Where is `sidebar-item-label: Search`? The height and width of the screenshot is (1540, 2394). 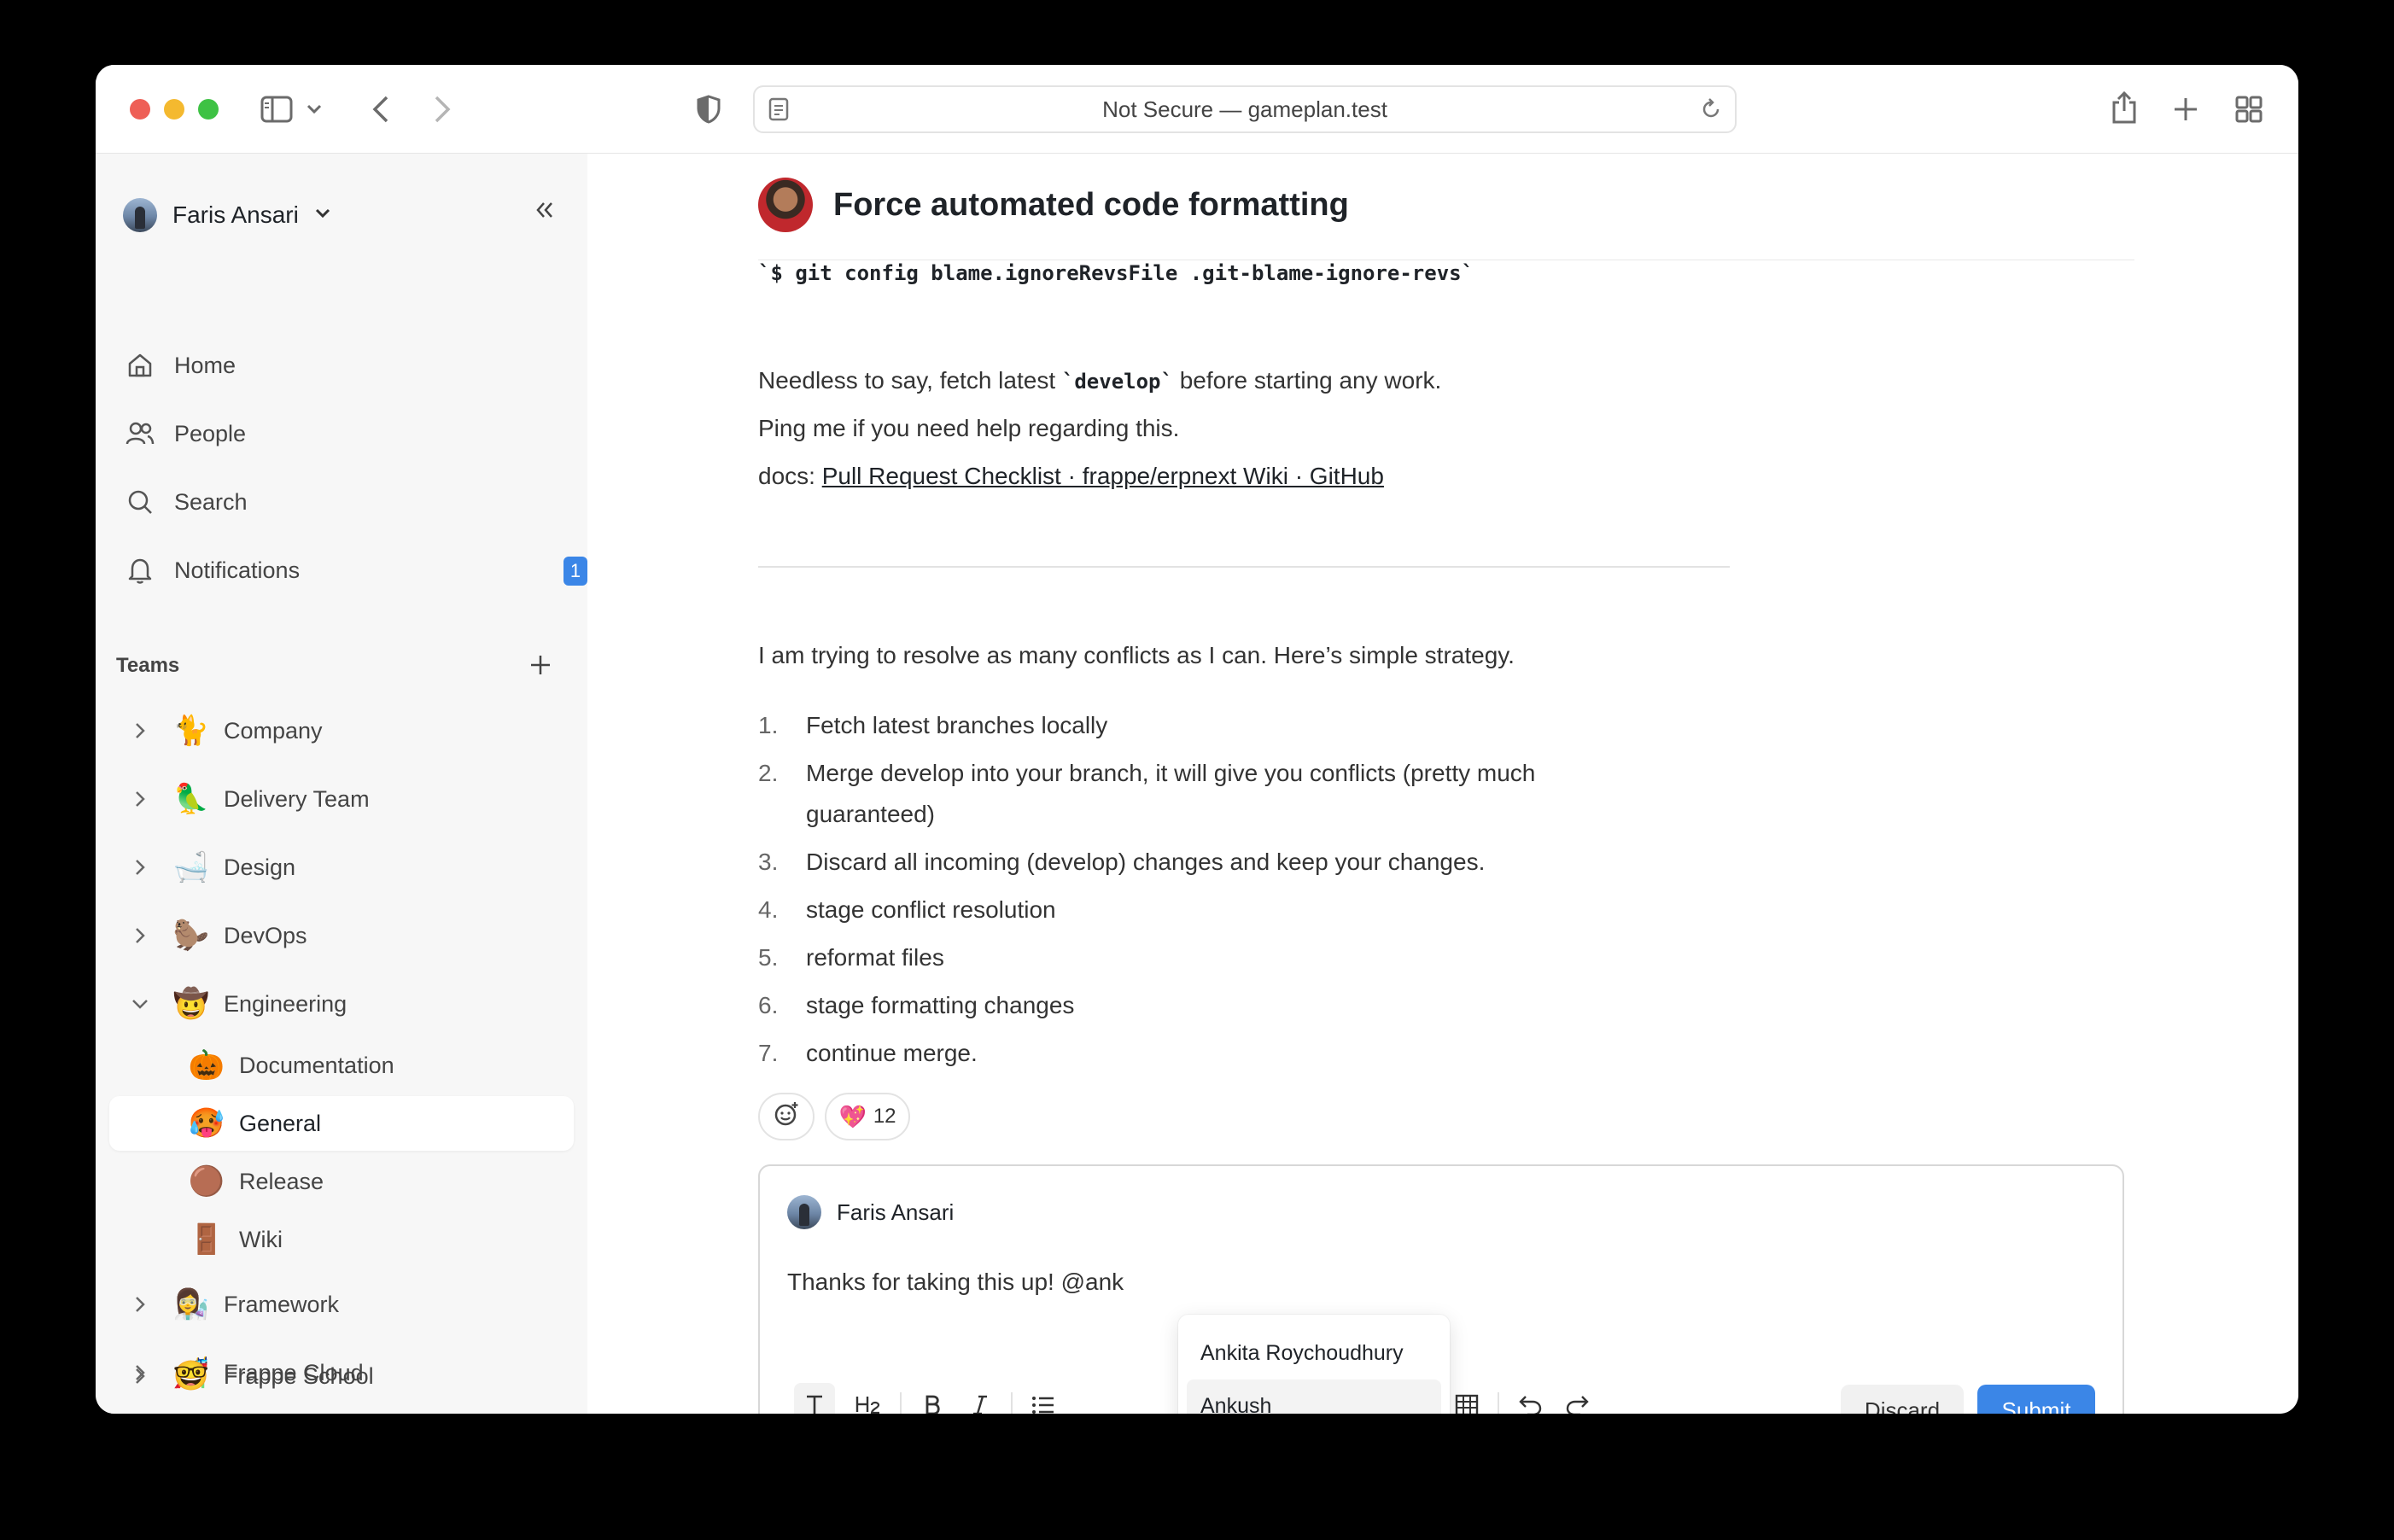
sidebar-item-label: Search is located at coordinates (211, 502).